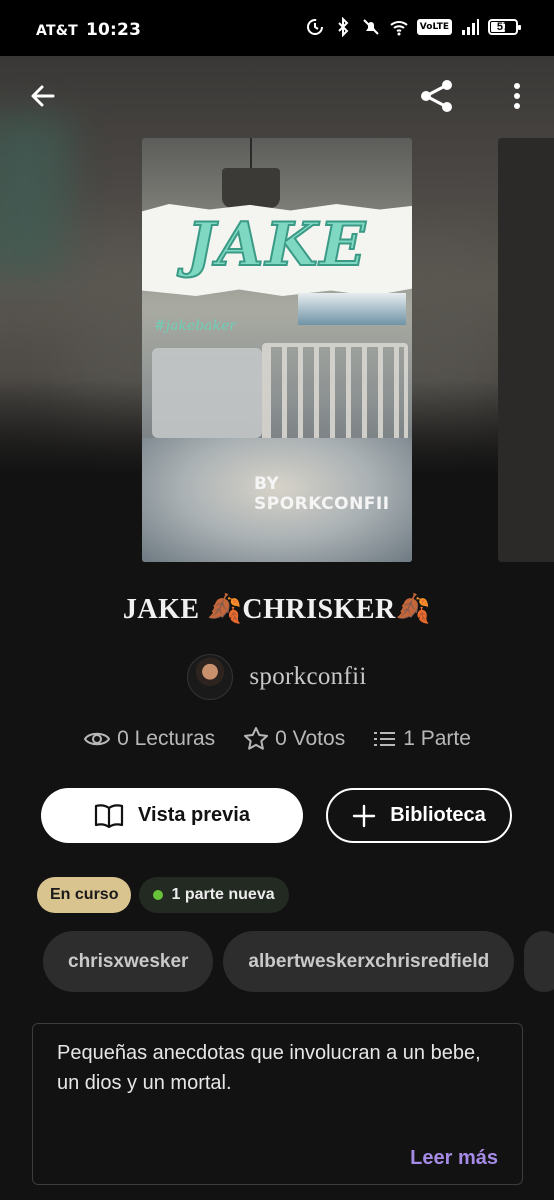 This screenshot has height=1200, width=554. What do you see at coordinates (438, 815) in the screenshot?
I see `library-button-label: Biblioteca` at bounding box center [438, 815].